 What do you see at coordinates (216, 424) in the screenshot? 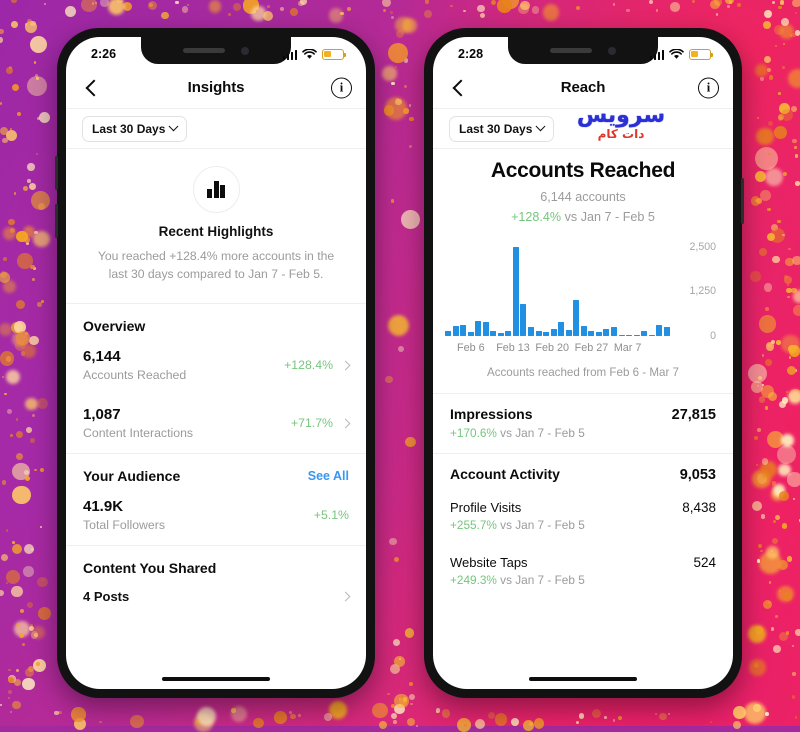
I see `overview-row-content-interactions: 1,087 Content Interactions +71.7%` at bounding box center [216, 424].